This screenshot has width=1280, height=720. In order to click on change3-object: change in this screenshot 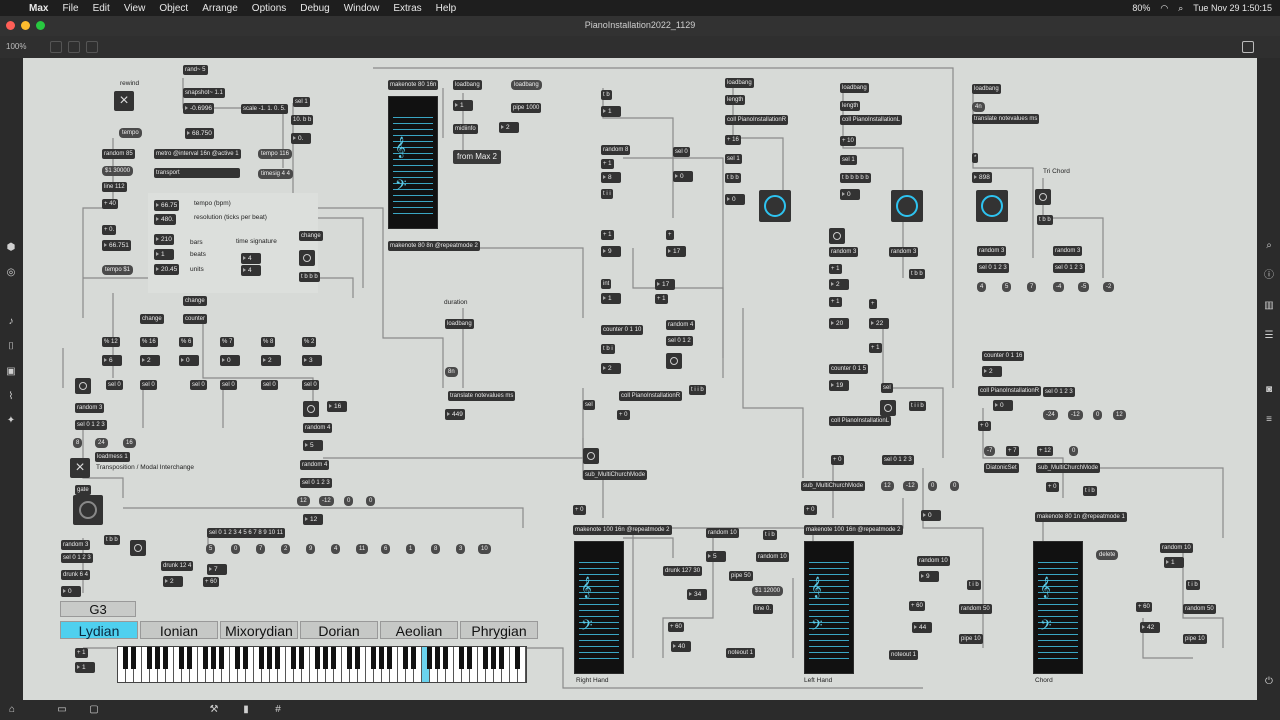, I will do `click(152, 319)`.